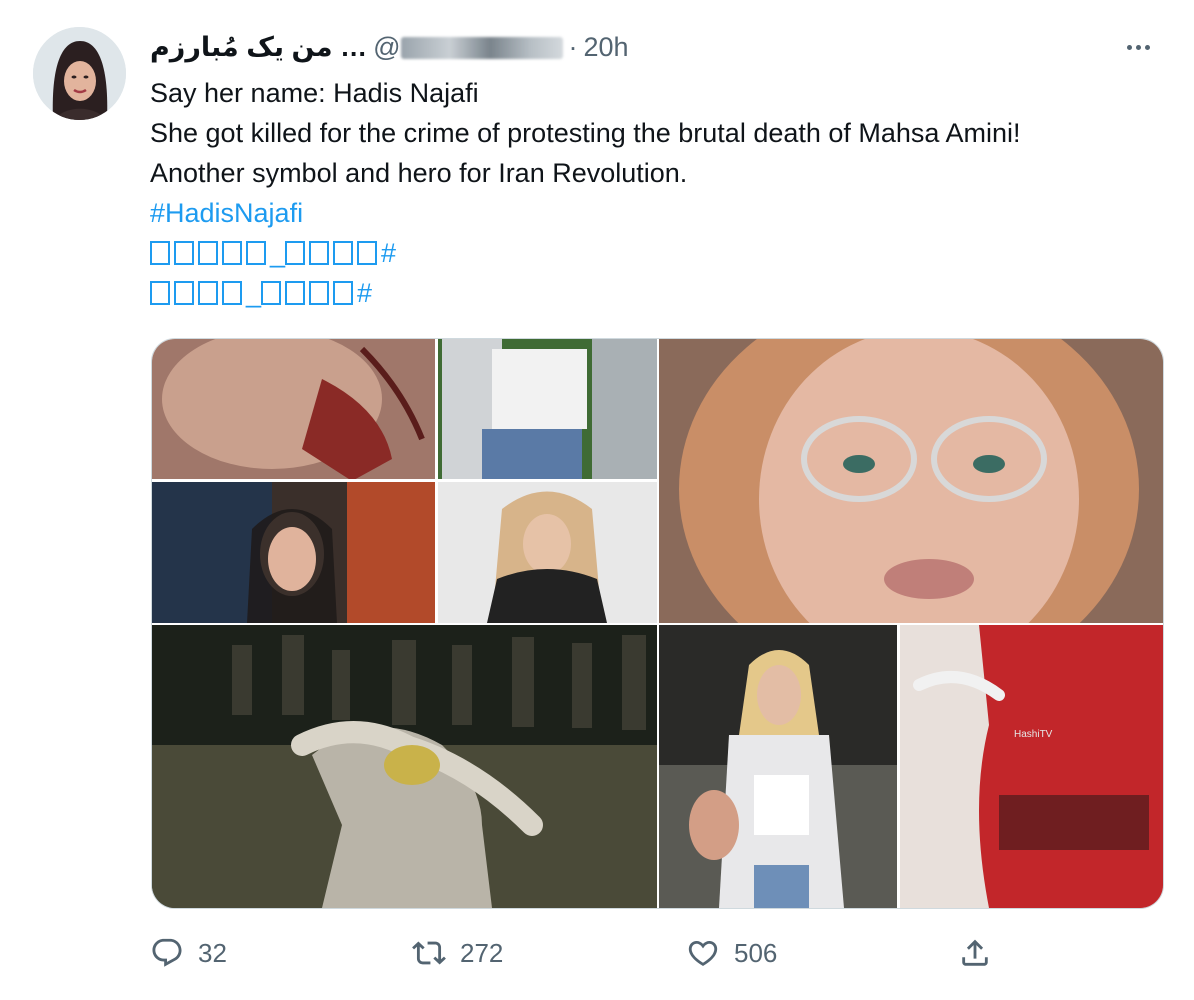  What do you see at coordinates (911, 481) in the screenshot?
I see `media-image-portrait` at bounding box center [911, 481].